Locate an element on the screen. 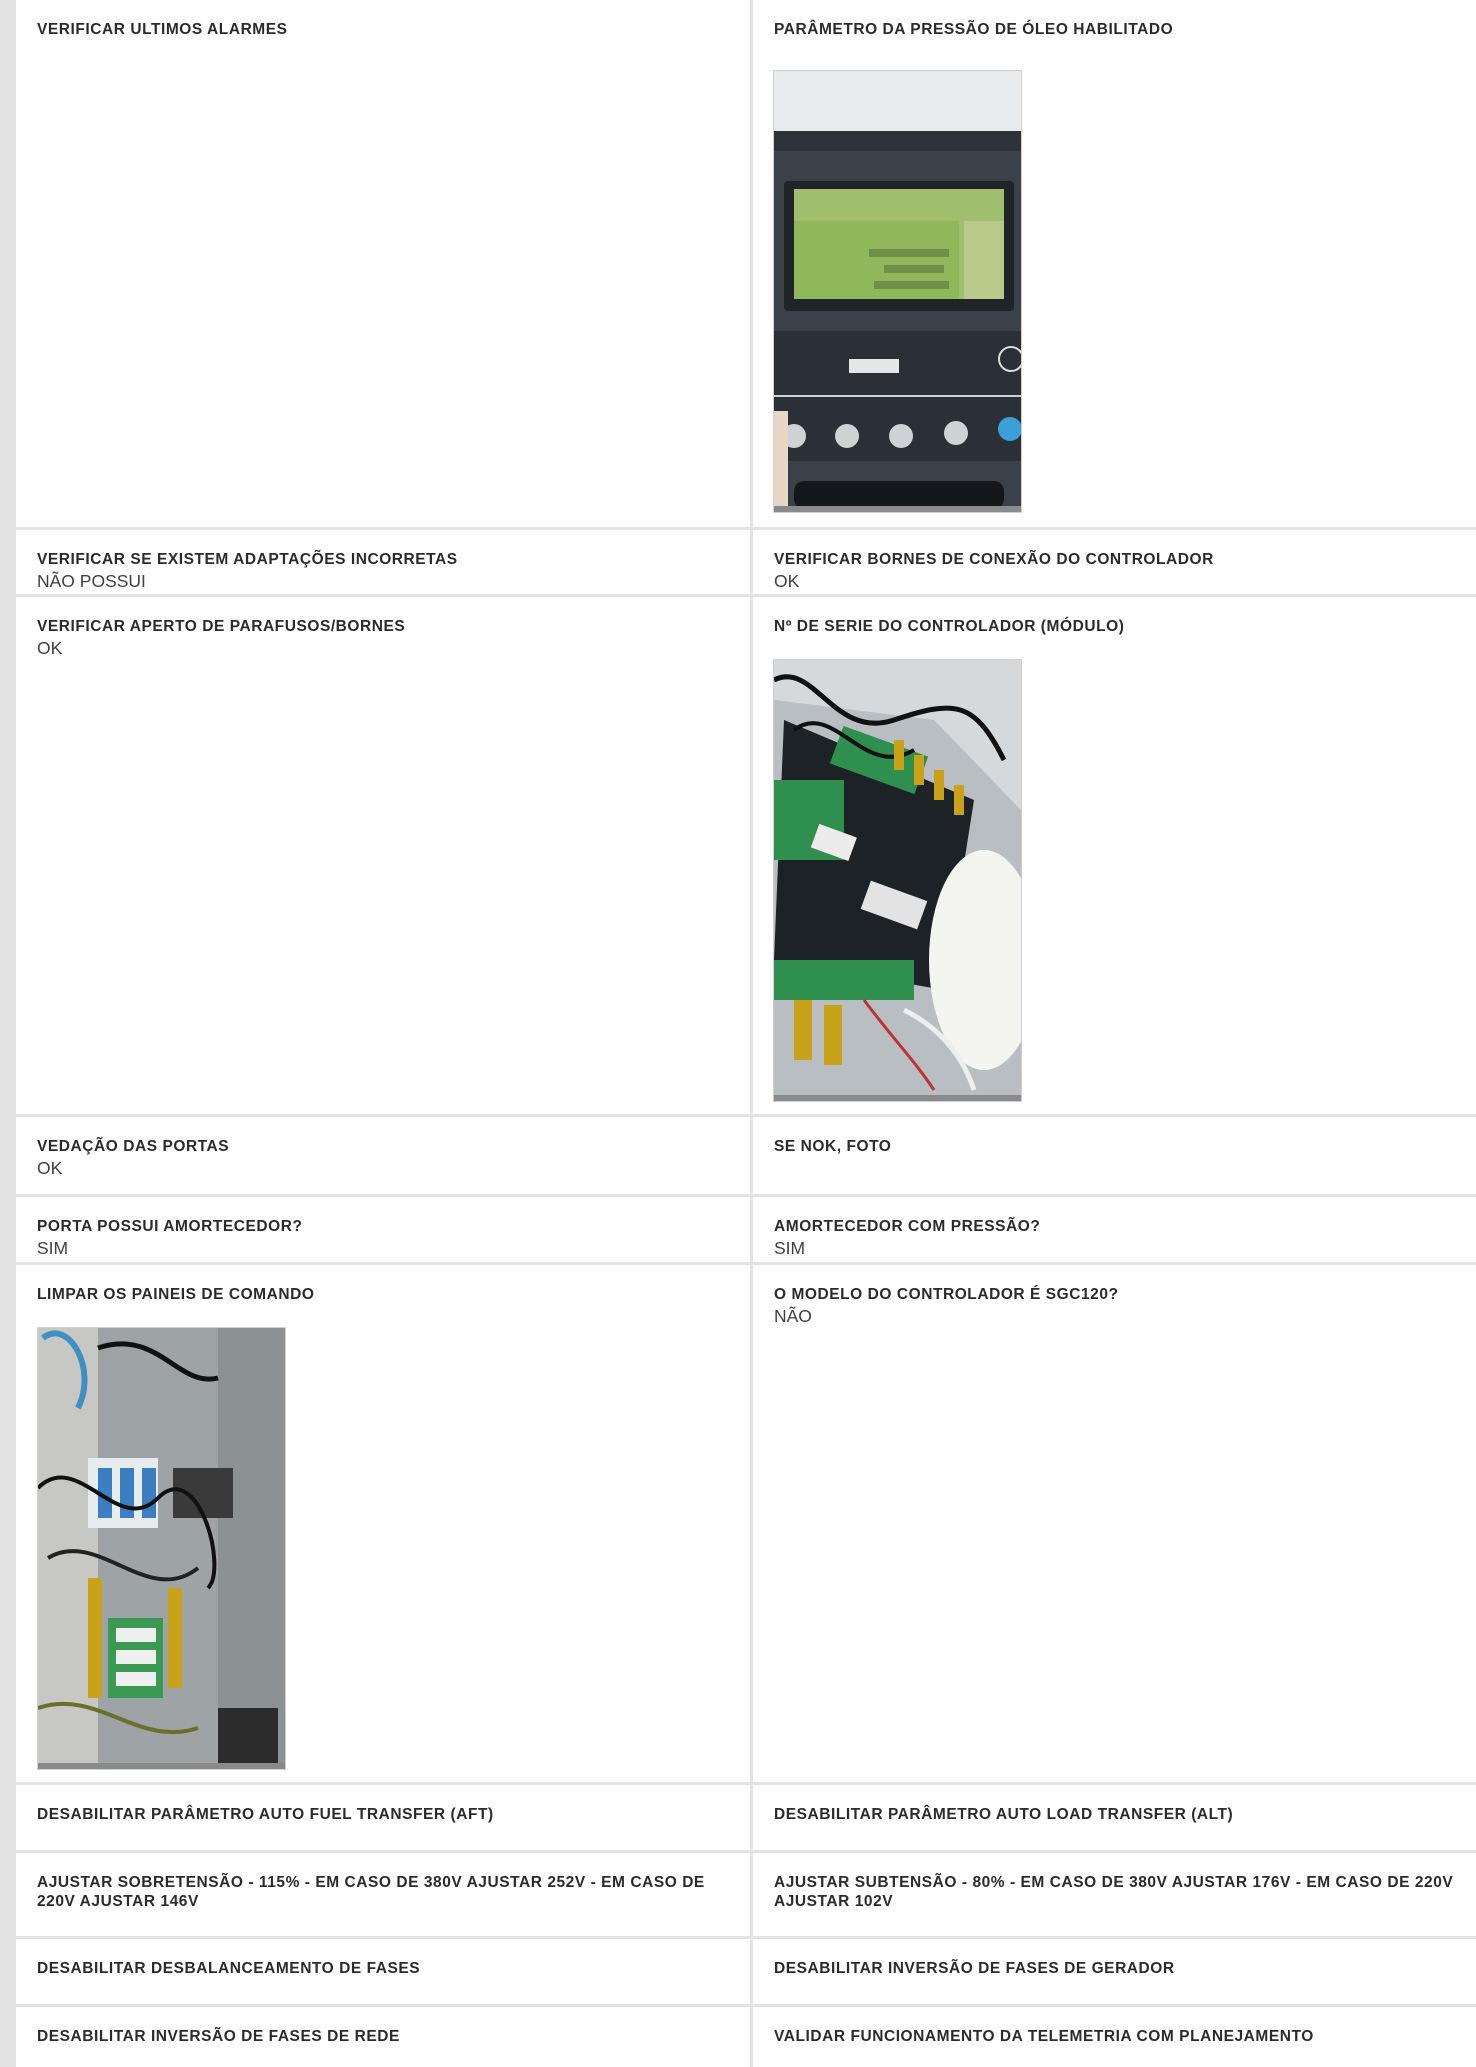 The width and height of the screenshot is (1476, 2067). field-label: VERIFICAR APERTO DE PARAFUSOS/BORNES is located at coordinates (221, 626).